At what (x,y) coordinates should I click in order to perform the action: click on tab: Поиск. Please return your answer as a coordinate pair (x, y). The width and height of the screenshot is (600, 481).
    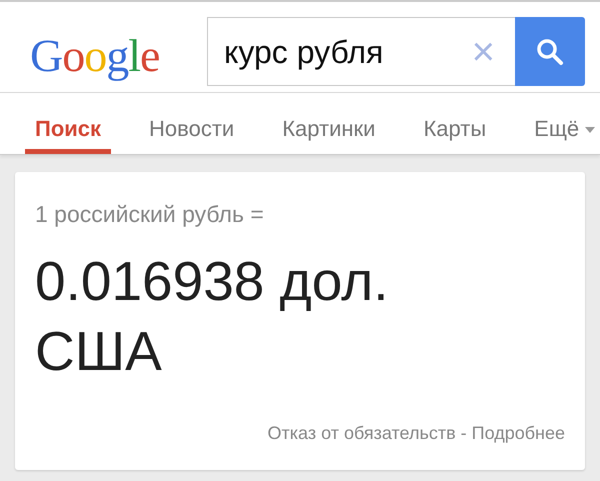
    Looking at the image, I should click on (68, 123).